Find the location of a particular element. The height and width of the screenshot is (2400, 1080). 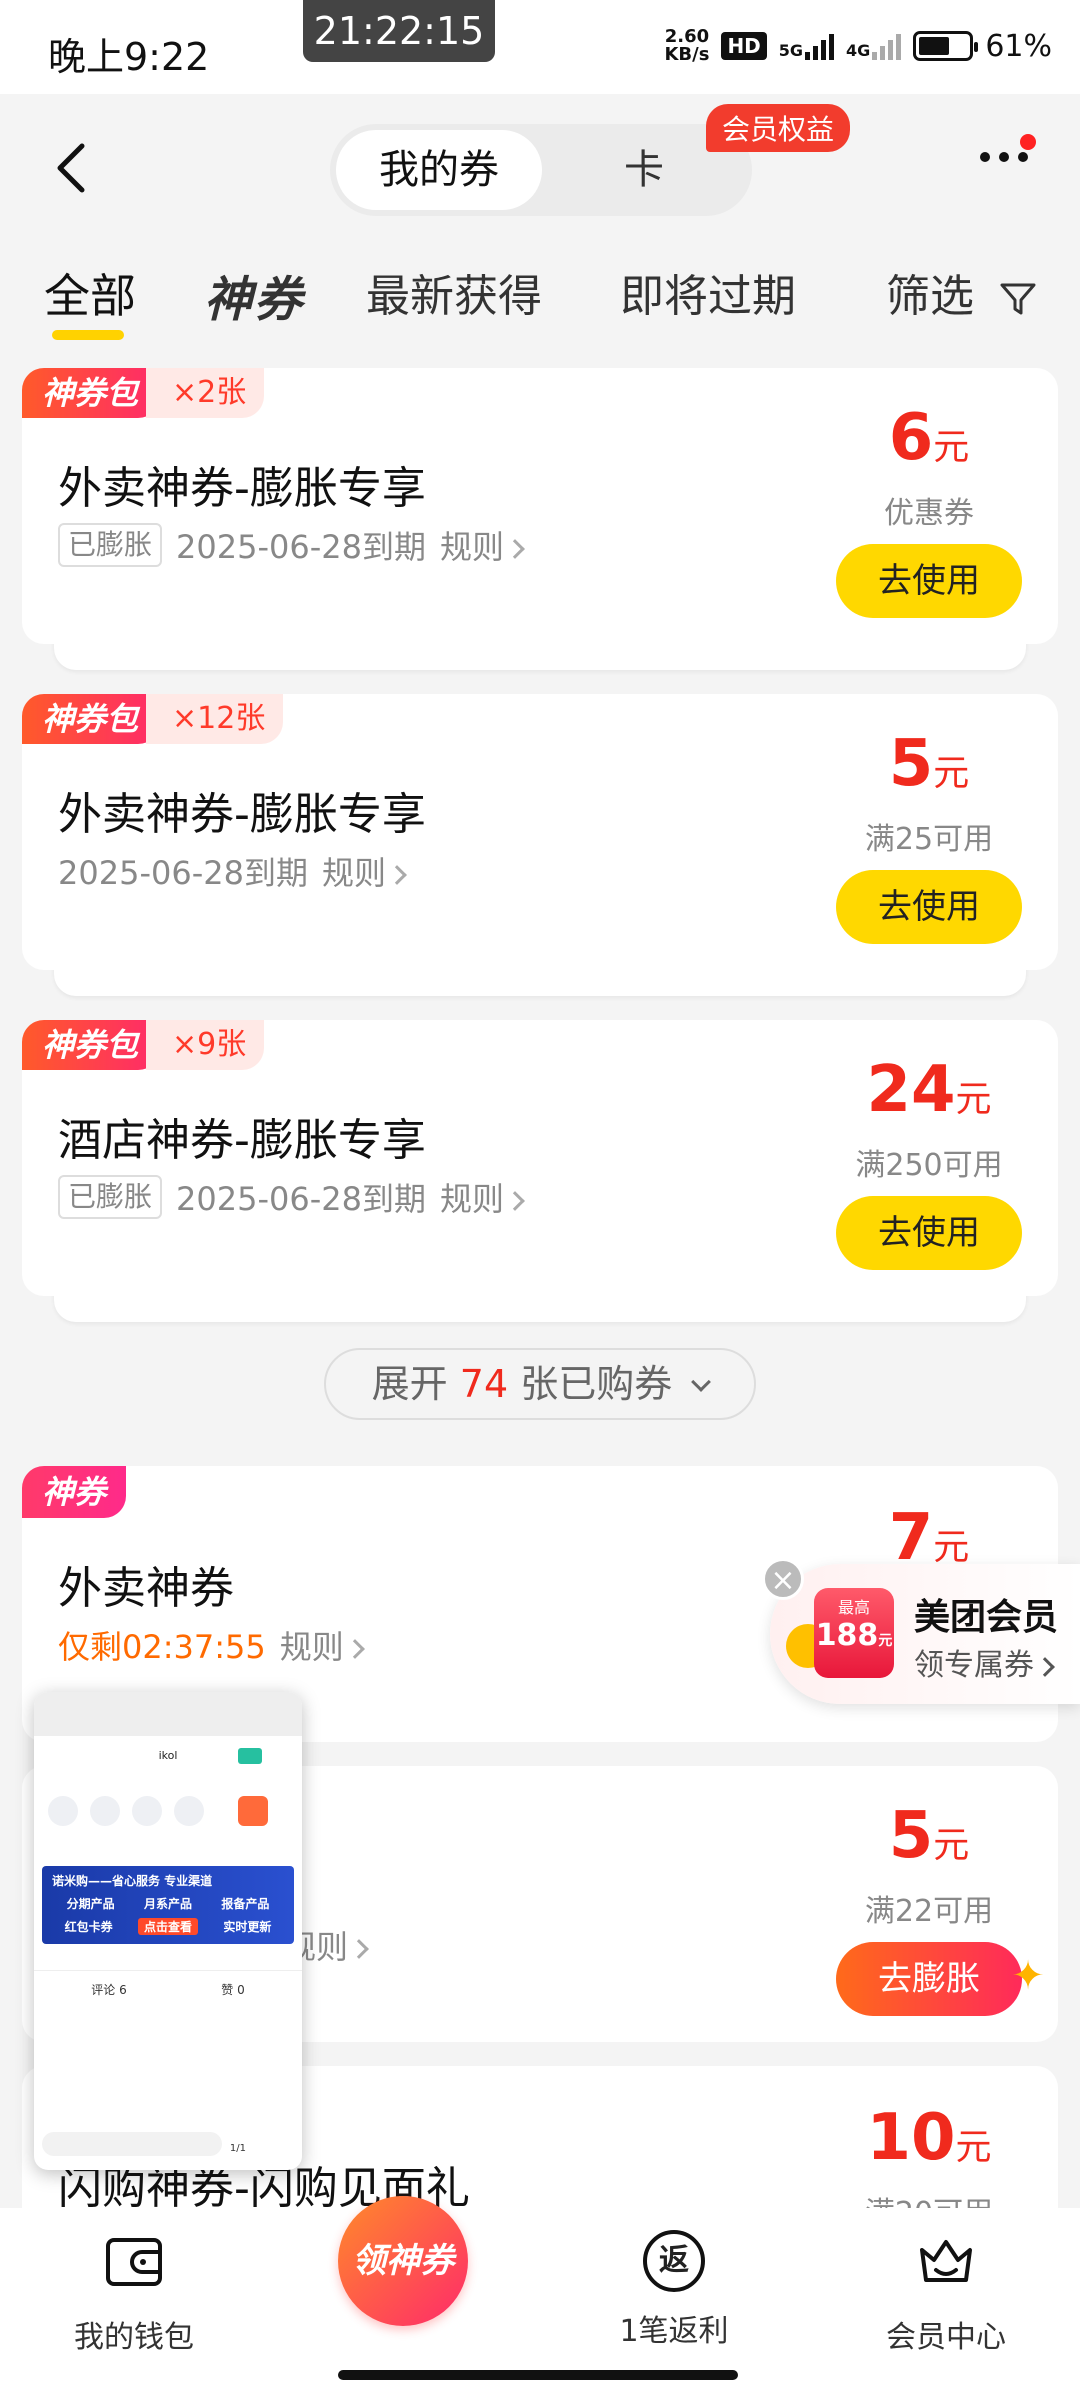

coupon-value: 5元 满22可用 去膨胀 ✦ is located at coordinates (940, 1908).